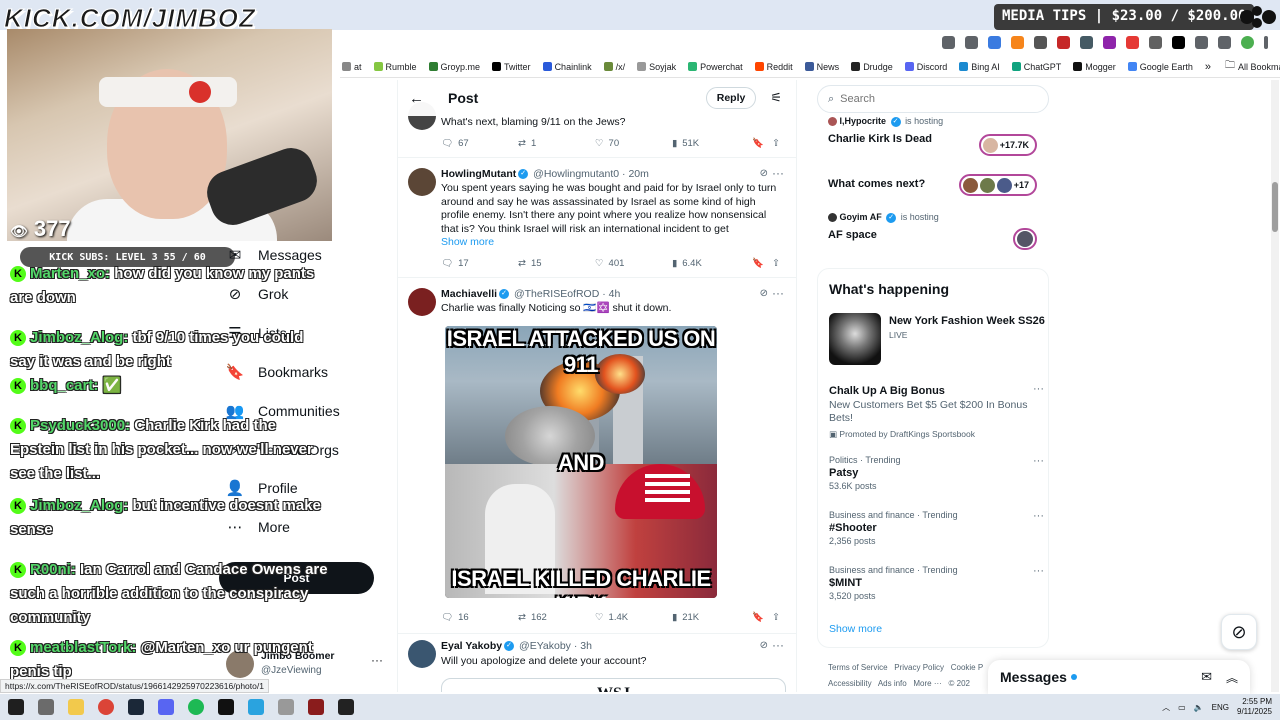 This screenshot has width=1280, height=720. Describe the element at coordinates (1275, 386) in the screenshot. I see `page-scrollbar` at that location.